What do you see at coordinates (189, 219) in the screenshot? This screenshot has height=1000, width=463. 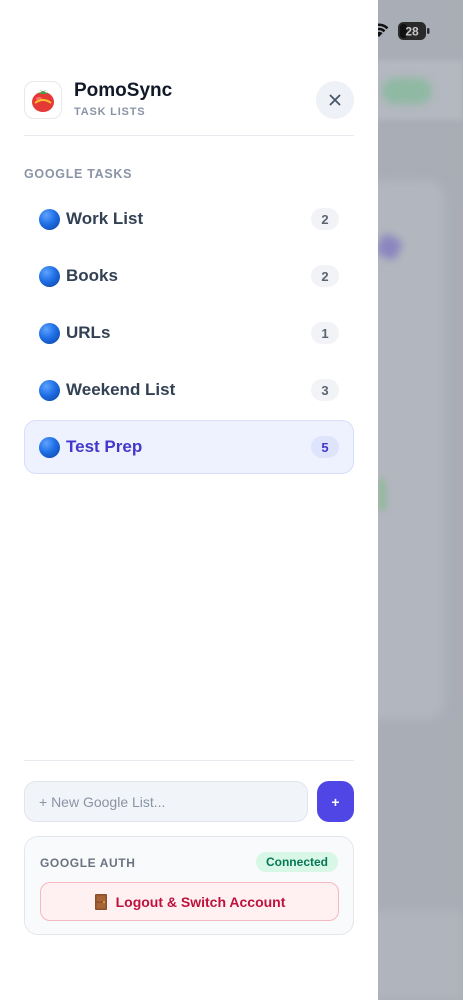 I see `list-item-work-list: Work List 2` at bounding box center [189, 219].